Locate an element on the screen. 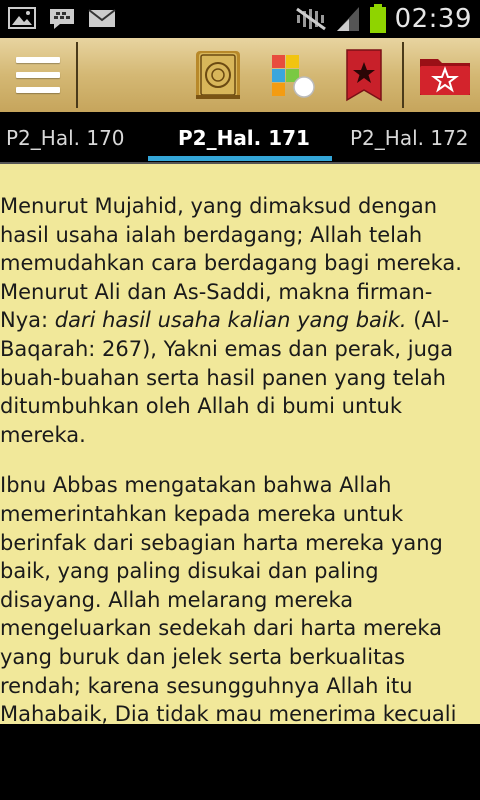  quran-book-icon is located at coordinates (218, 75).